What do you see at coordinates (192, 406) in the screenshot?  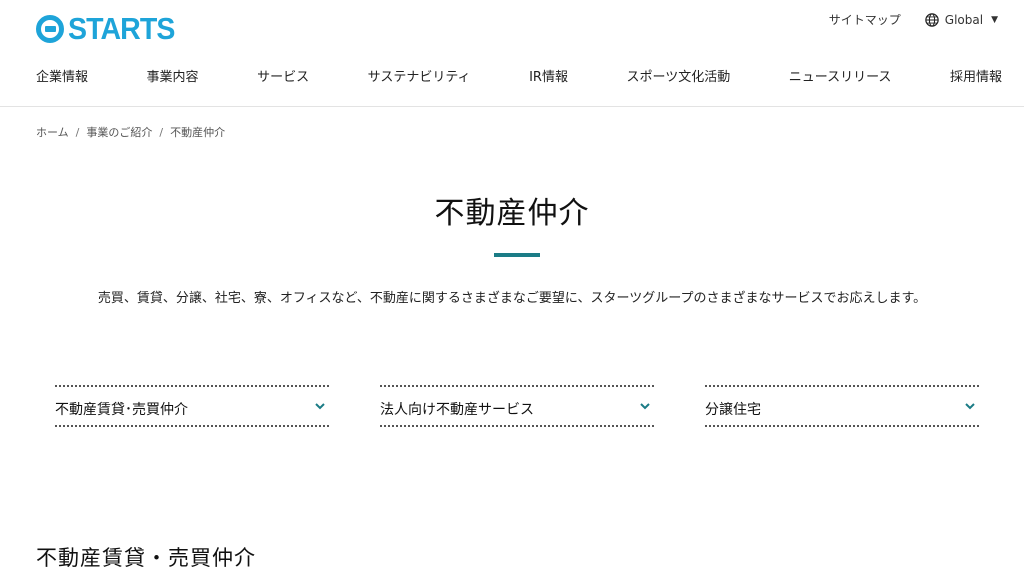 I see `anchor-card-rental-sales: 不動産賃貸･売買仲介` at bounding box center [192, 406].